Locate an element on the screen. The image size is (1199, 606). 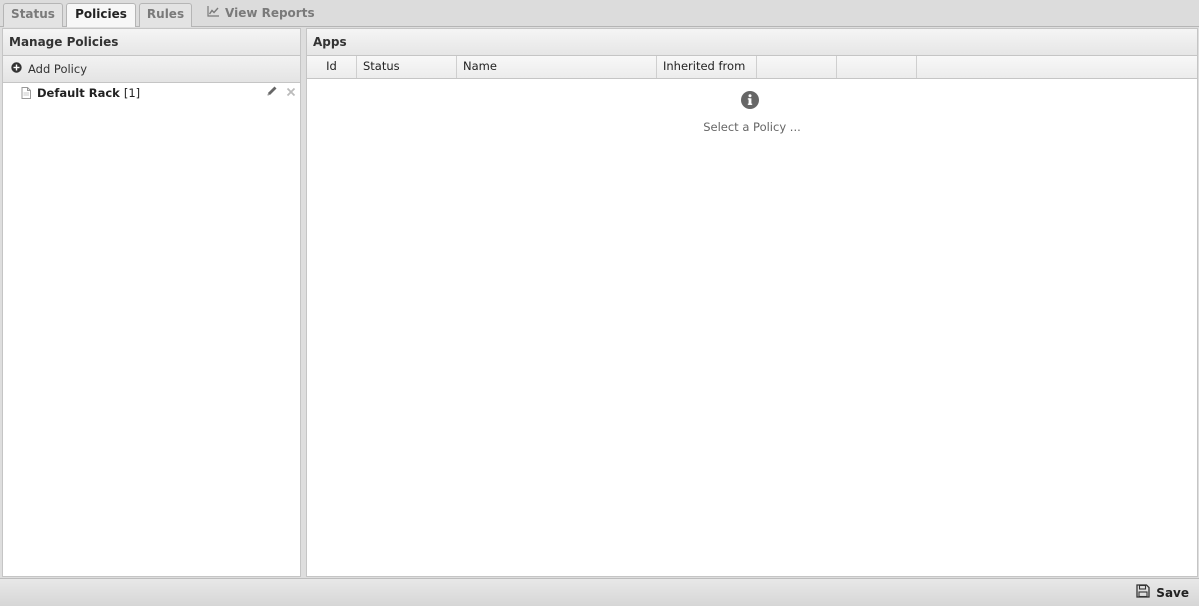
view-reports-link: View Reports is located at coordinates (261, 13).